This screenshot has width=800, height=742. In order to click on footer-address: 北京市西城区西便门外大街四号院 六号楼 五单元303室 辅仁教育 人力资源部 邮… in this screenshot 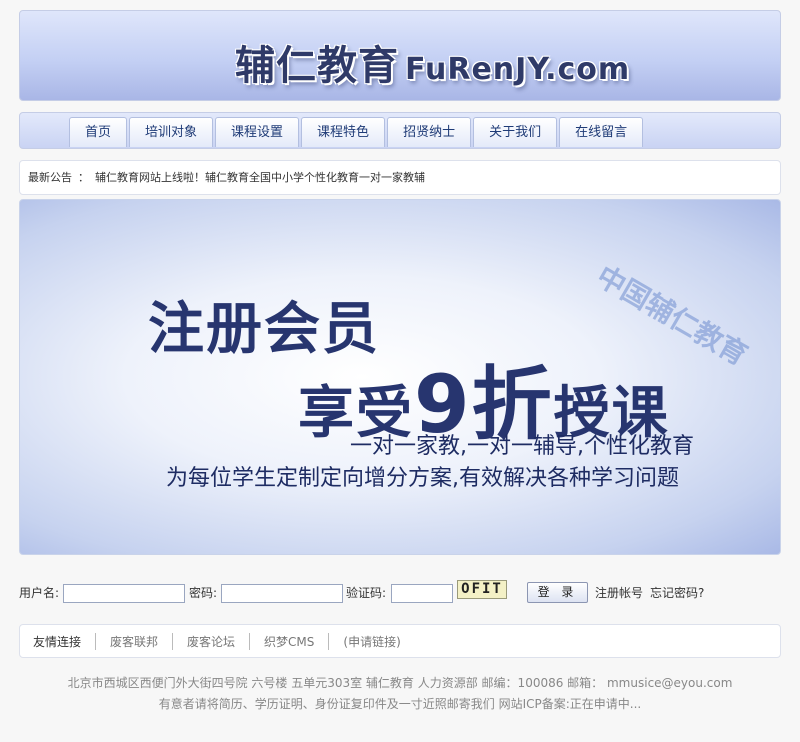, I will do `click(400, 683)`.